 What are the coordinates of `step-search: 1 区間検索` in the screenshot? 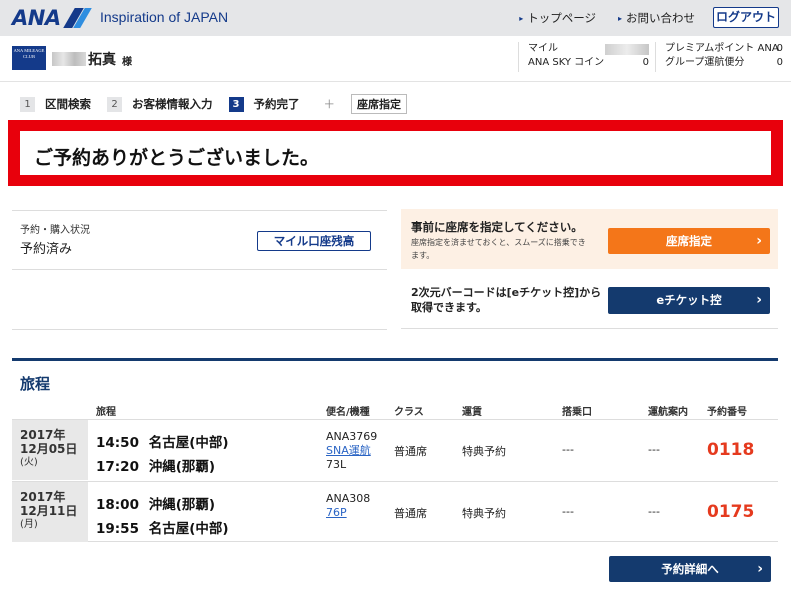 It's located at (55, 104).